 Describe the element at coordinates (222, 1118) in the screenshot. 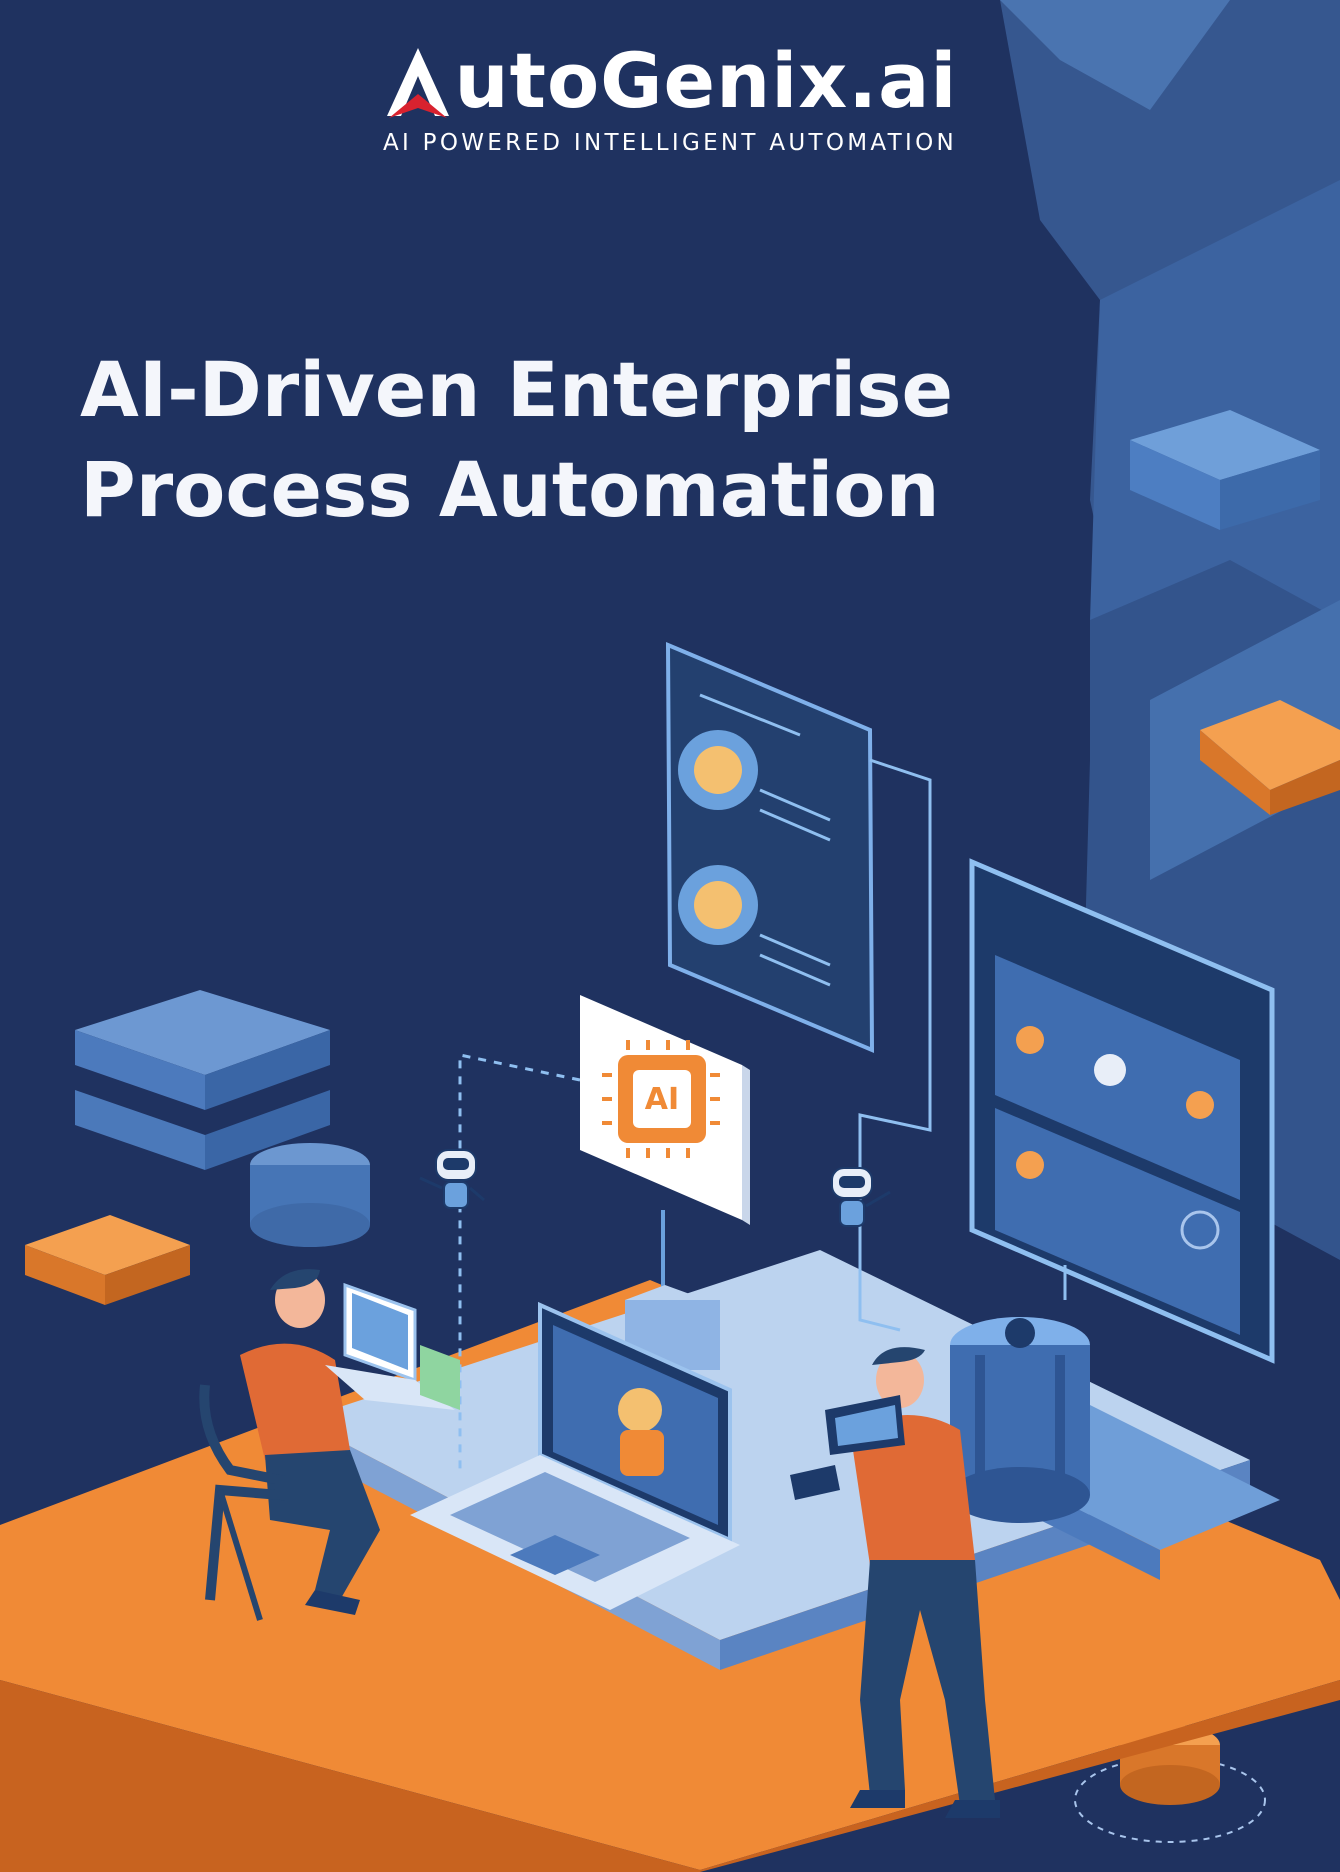

I see `blue-stacks-left` at that location.